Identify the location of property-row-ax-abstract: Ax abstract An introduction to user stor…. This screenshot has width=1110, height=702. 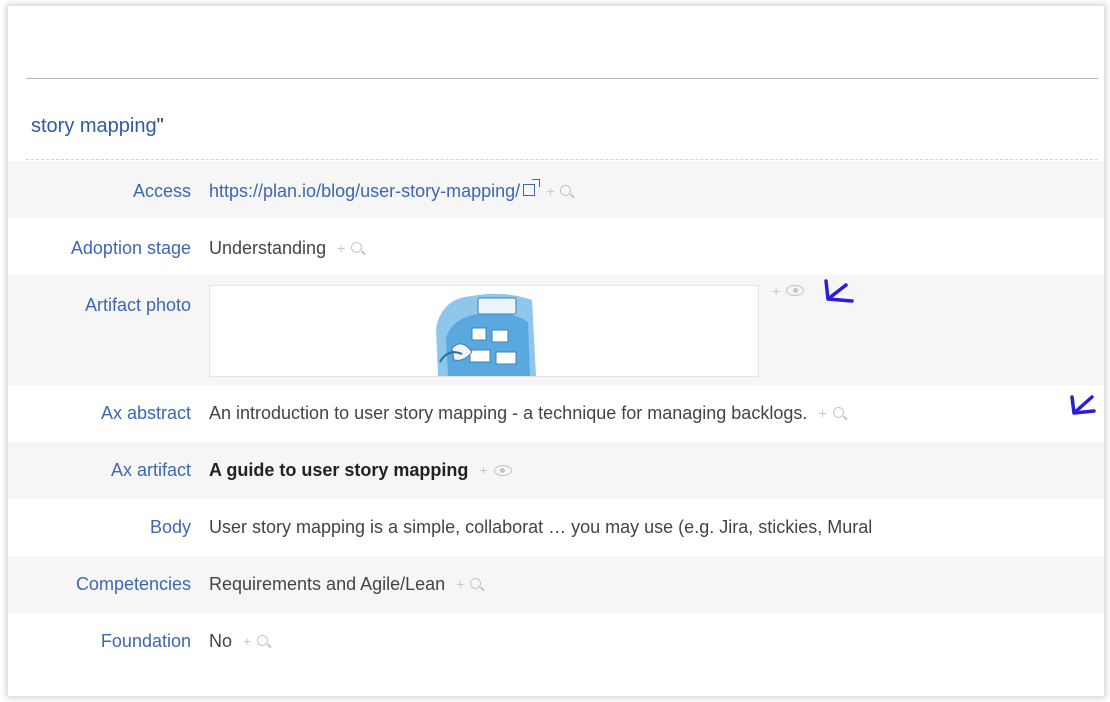
(556, 413).